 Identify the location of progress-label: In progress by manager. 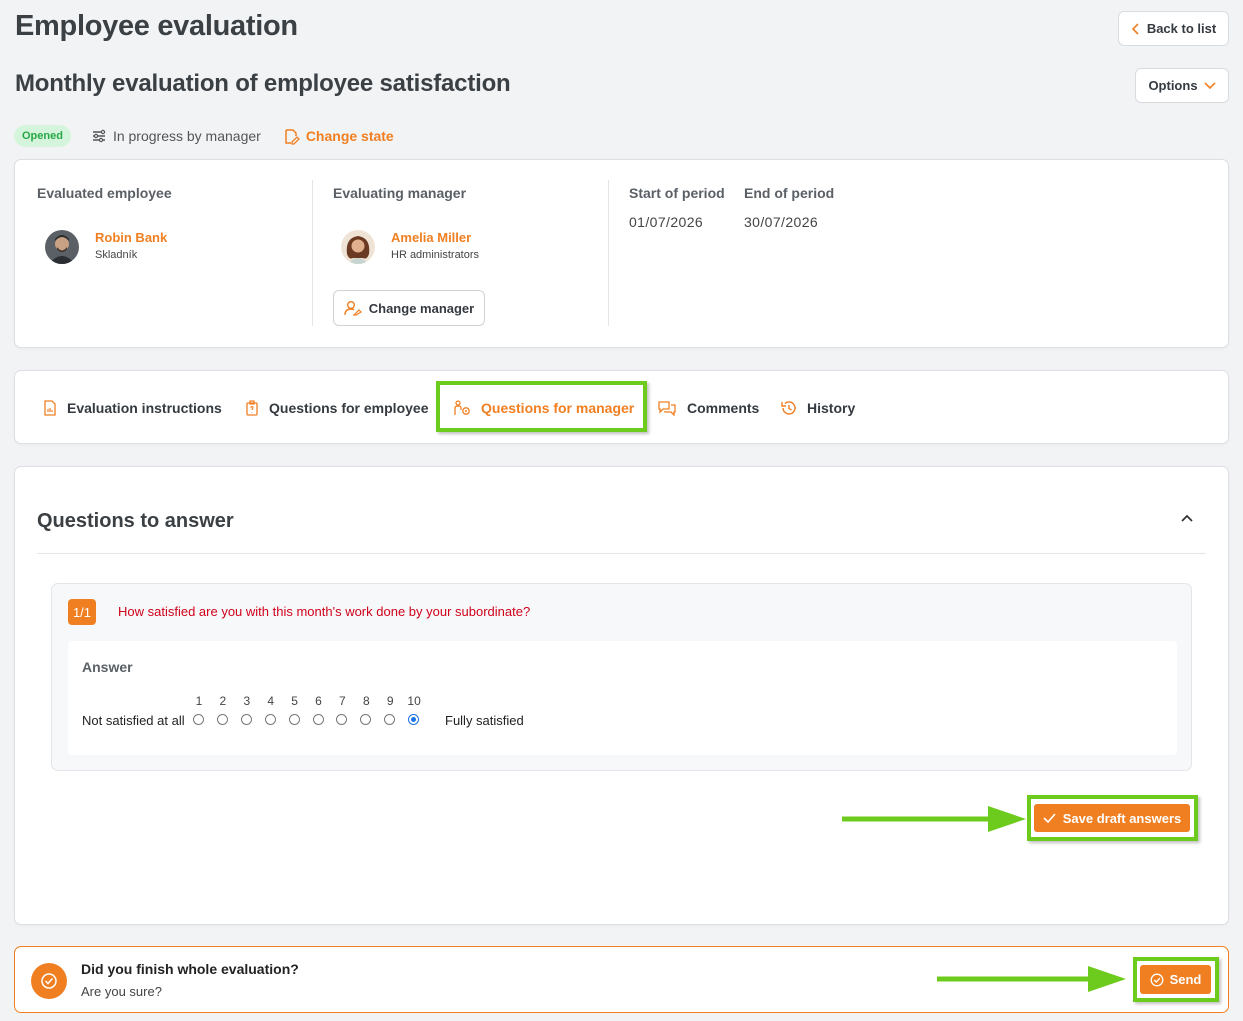
(186, 136).